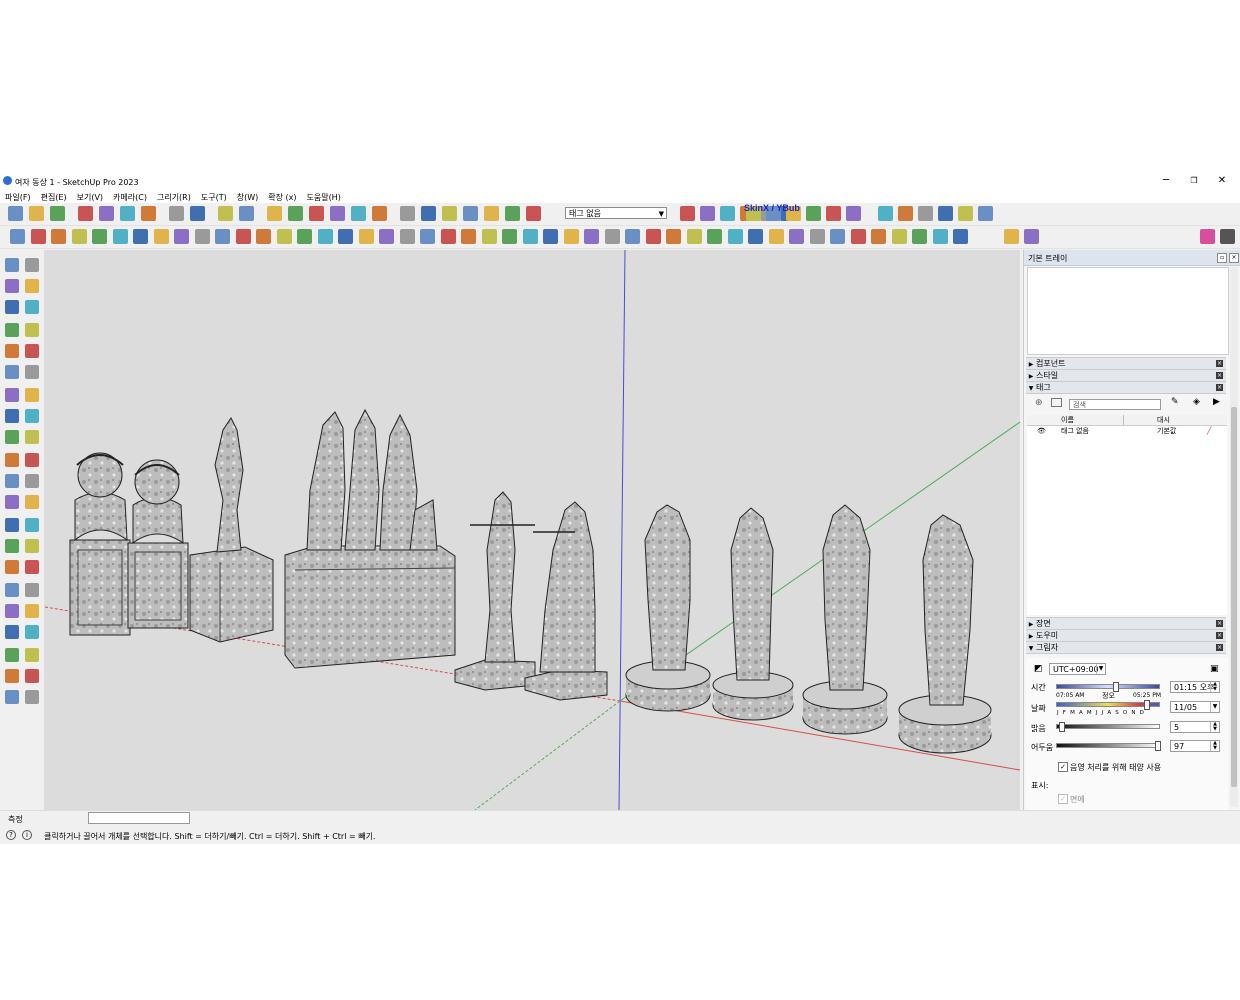 The image size is (1240, 1000). What do you see at coordinates (176, 213) in the screenshot?
I see `undo-icon` at bounding box center [176, 213].